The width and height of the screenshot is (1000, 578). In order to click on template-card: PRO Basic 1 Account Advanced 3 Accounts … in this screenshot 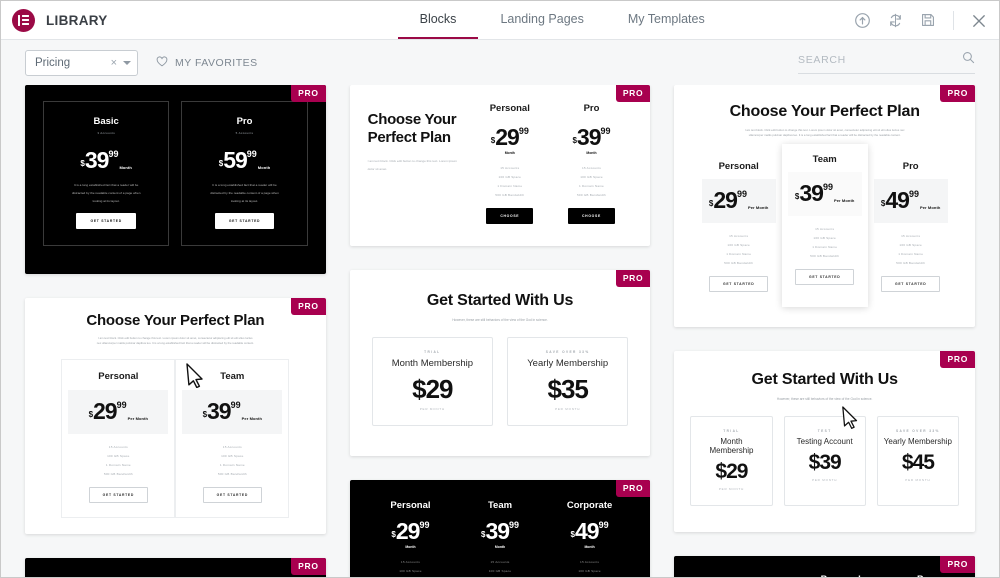, I will do `click(175, 567)`.